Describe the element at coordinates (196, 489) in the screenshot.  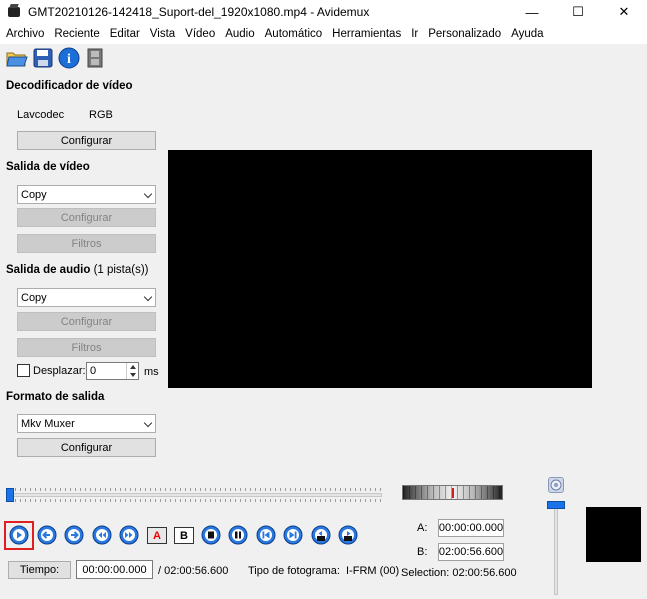
I see `timeline-ticks-top` at that location.